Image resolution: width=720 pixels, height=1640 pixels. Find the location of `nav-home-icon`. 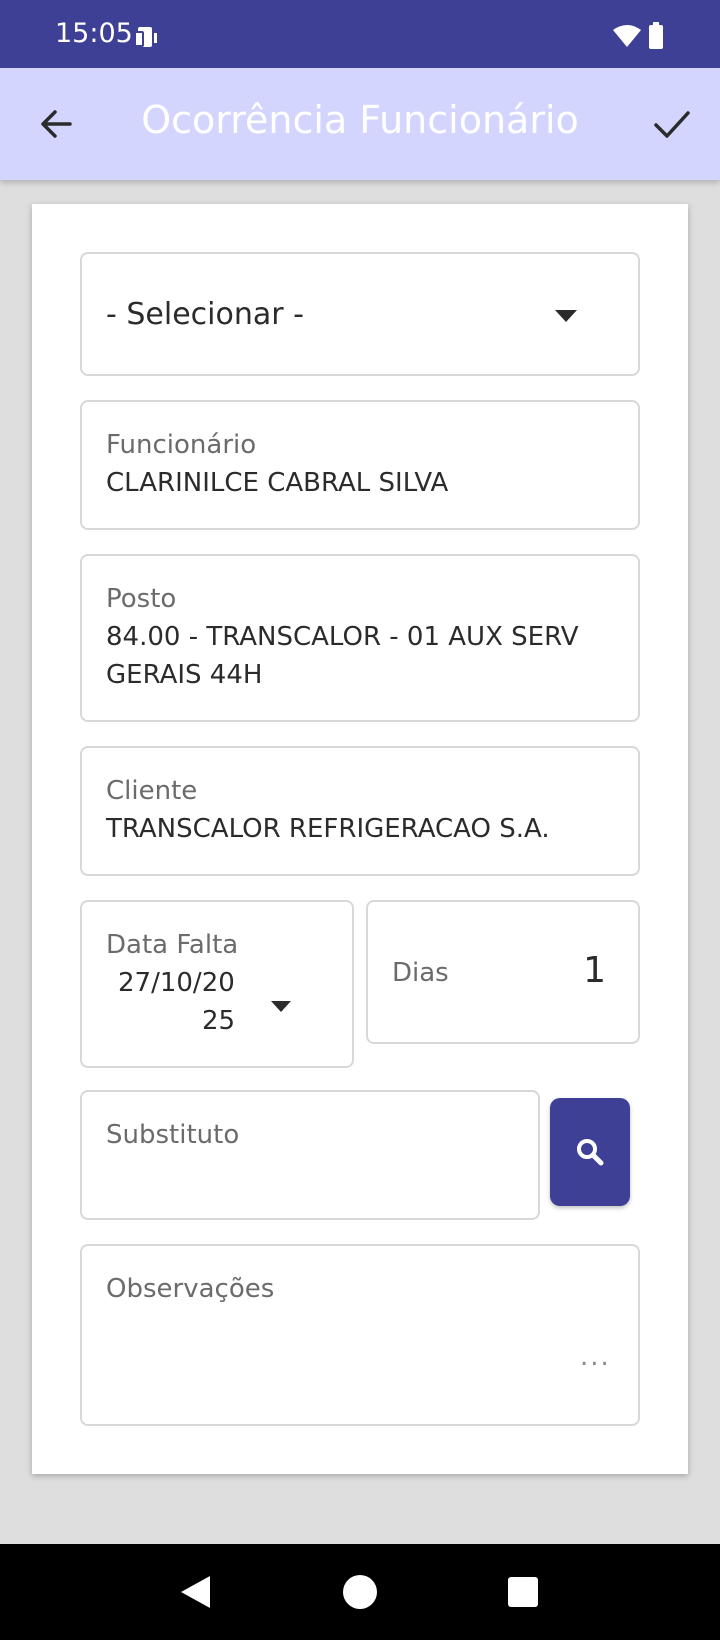

nav-home-icon is located at coordinates (360, 1594).